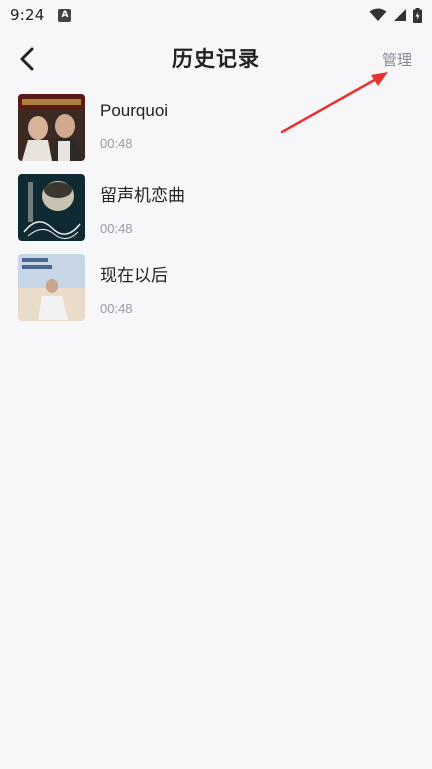 The height and width of the screenshot is (769, 432). What do you see at coordinates (216, 294) in the screenshot?
I see `history-item-3: 现在以后 00:48` at bounding box center [216, 294].